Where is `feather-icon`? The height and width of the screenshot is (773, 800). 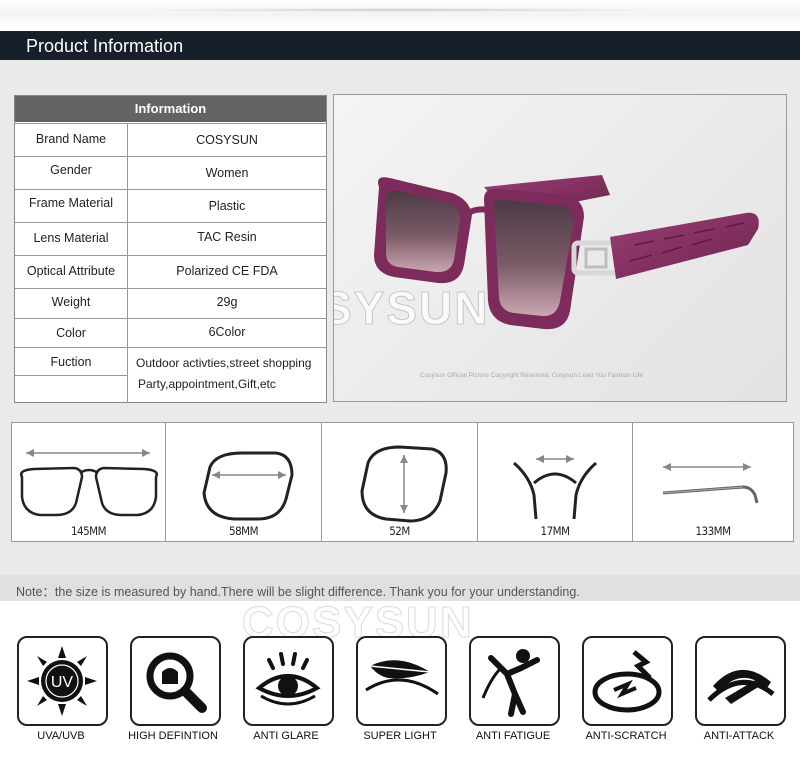
feather-icon is located at coordinates (402, 678).